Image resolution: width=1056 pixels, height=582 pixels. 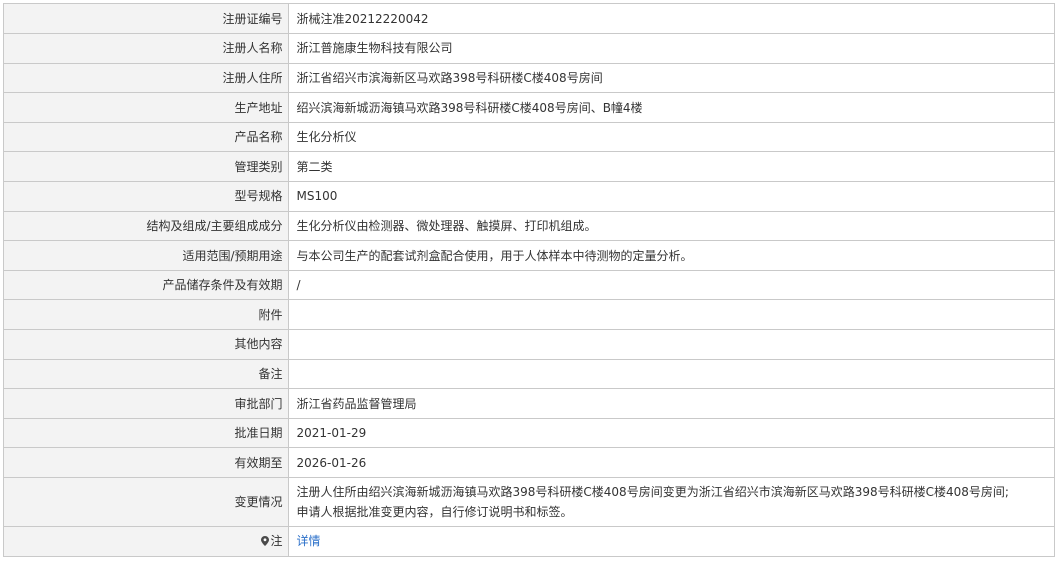 What do you see at coordinates (434, 512) in the screenshot?
I see `change-line-2: 申请人根据批准变更内容，自行修订说明书和标签。` at bounding box center [434, 512].